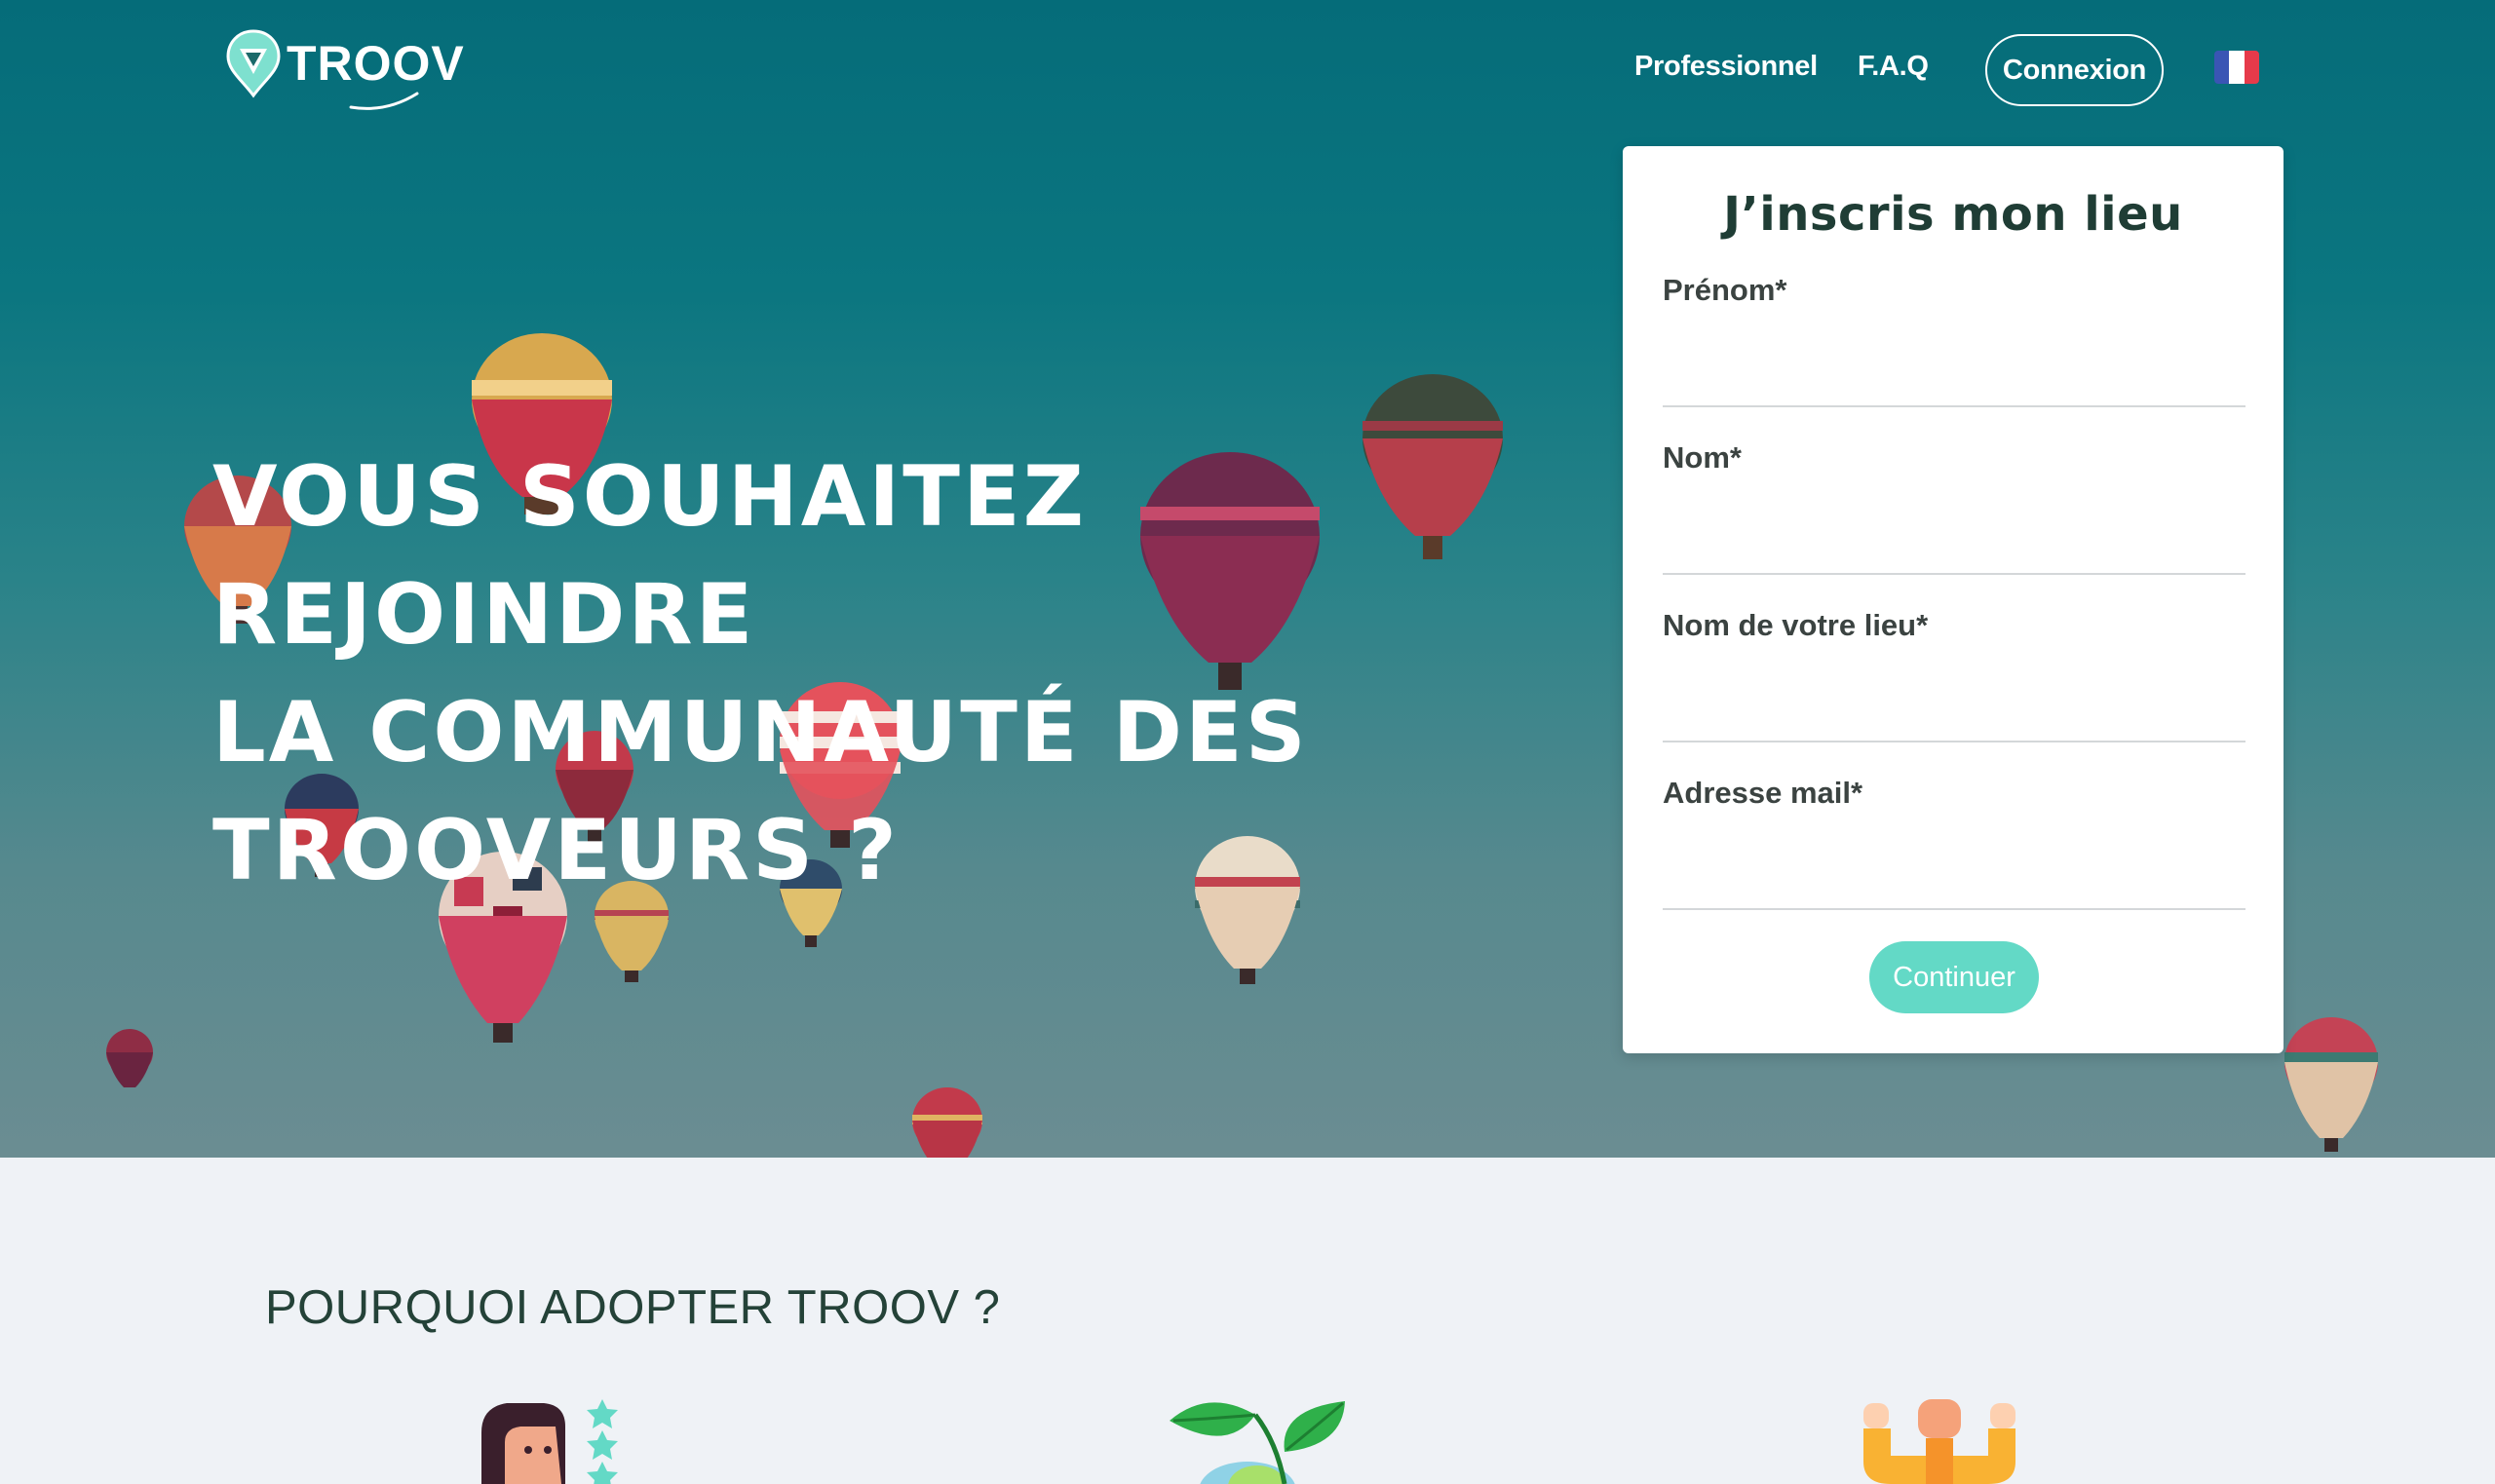 Image resolution: width=2495 pixels, height=1484 pixels. I want to click on connexion-button: Connexion, so click(2074, 70).